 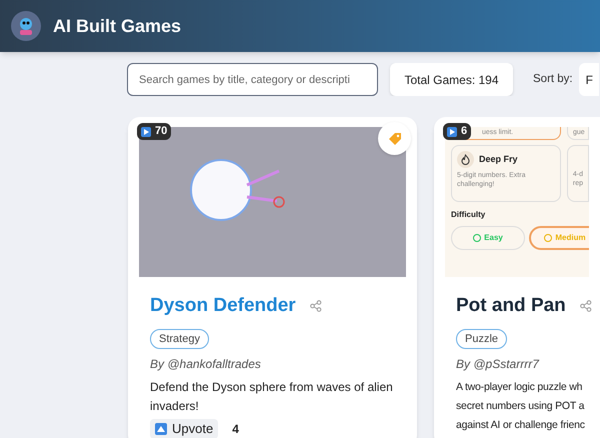 What do you see at coordinates (161, 429) in the screenshot?
I see `up-arrow-icon` at bounding box center [161, 429].